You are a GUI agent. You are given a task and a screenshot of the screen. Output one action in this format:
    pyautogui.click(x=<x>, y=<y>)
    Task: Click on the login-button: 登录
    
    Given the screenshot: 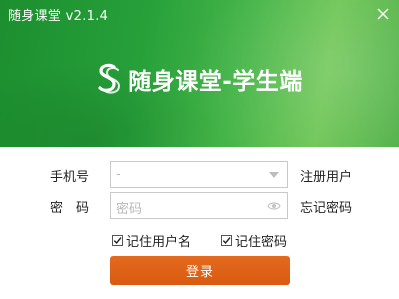 What is the action you would take?
    pyautogui.click(x=200, y=270)
    